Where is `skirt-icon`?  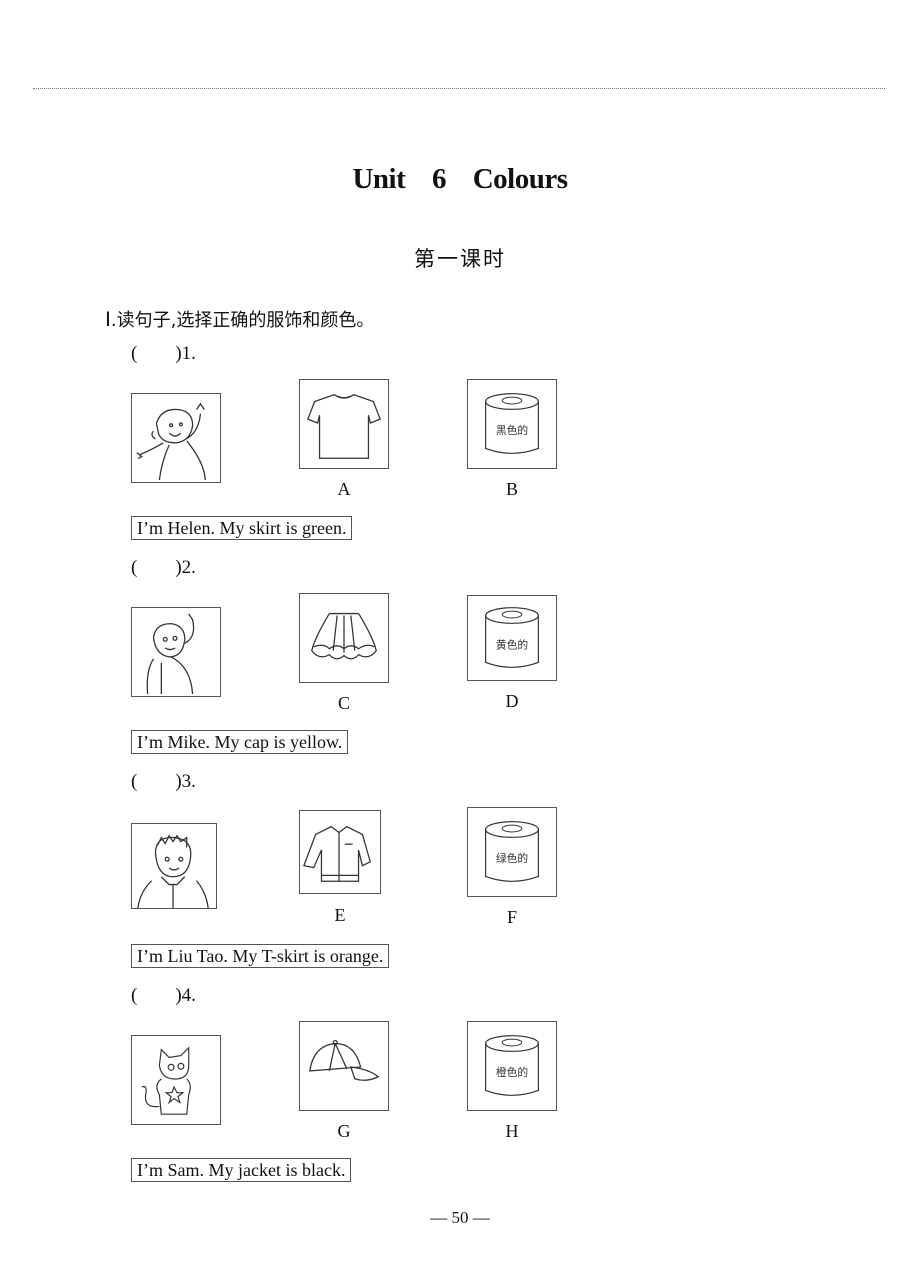
skirt-icon is located at coordinates (344, 636).